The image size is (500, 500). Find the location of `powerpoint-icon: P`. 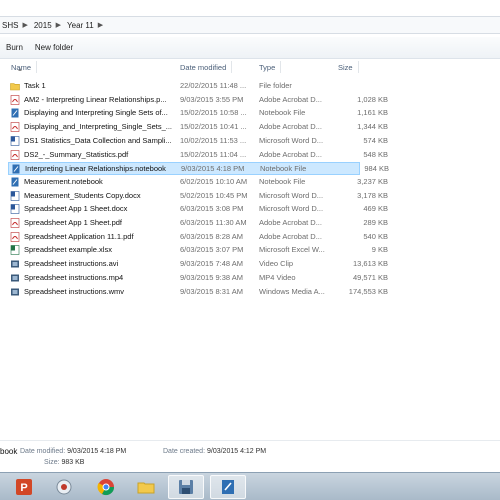

powerpoint-icon: P is located at coordinates (24, 487).